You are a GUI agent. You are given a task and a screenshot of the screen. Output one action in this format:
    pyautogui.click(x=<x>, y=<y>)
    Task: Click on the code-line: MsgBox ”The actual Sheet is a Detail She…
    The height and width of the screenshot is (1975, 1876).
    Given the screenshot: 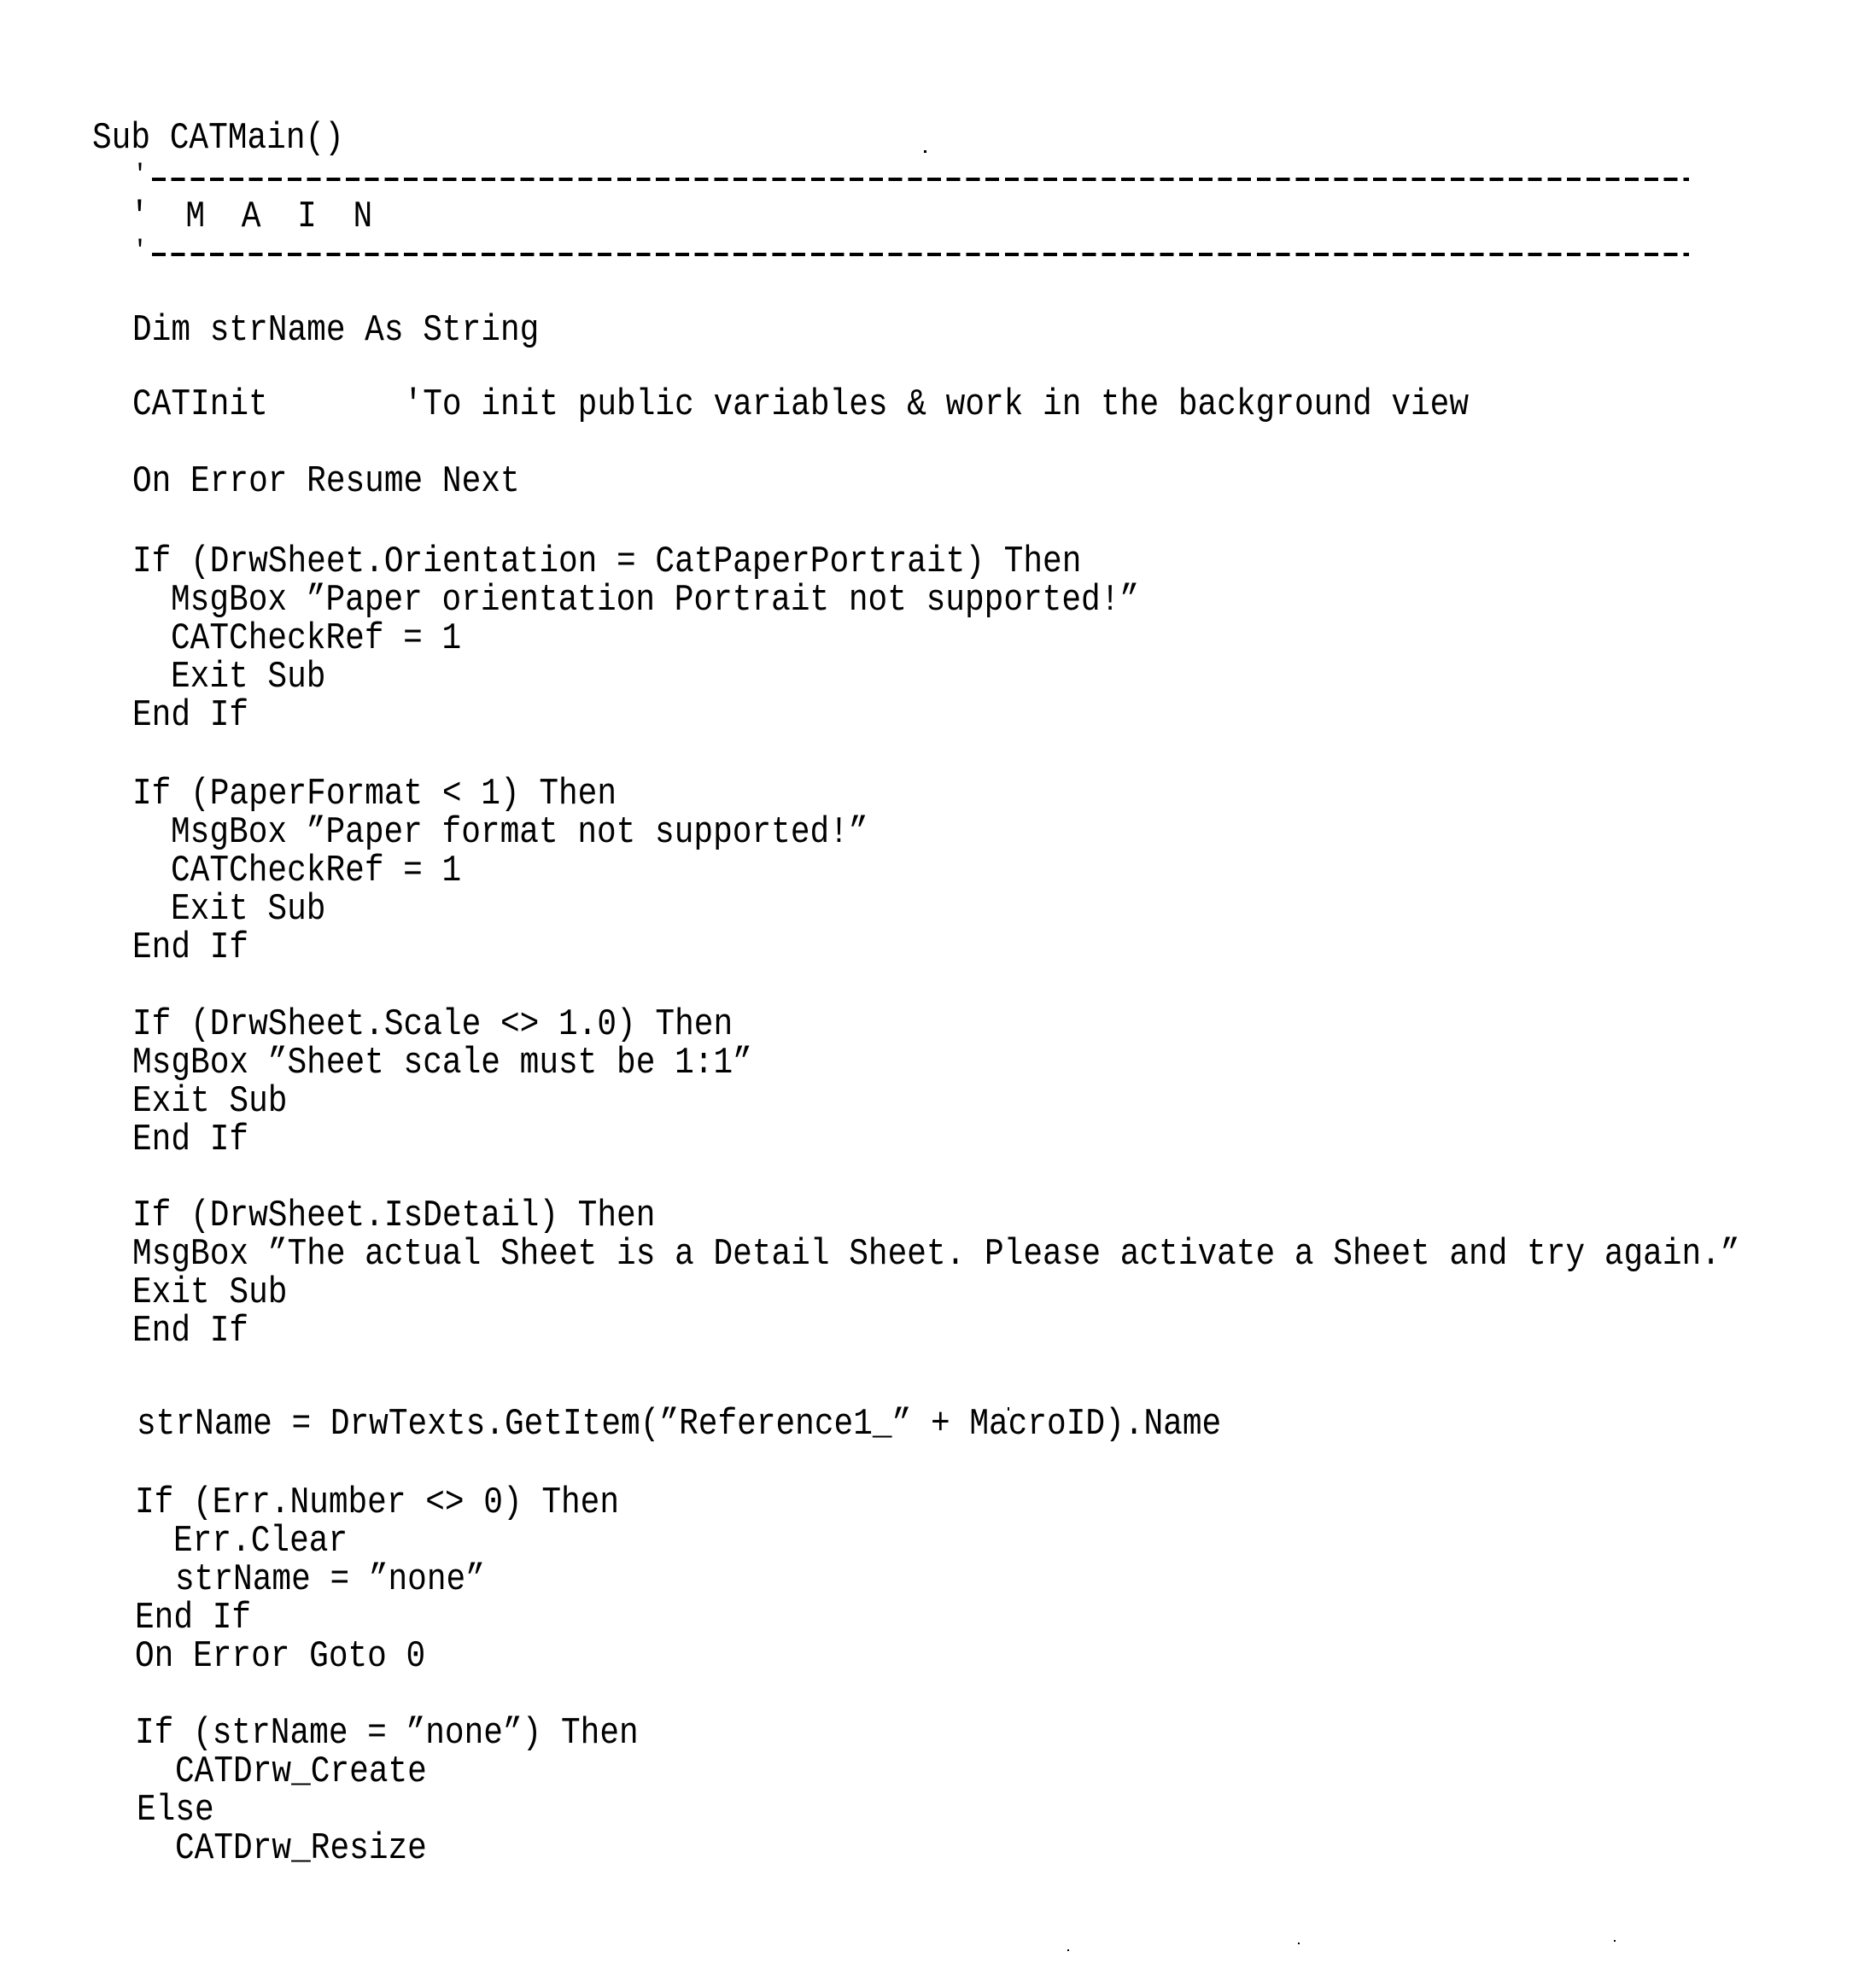 What is the action you would take?
    pyautogui.click(x=936, y=1255)
    